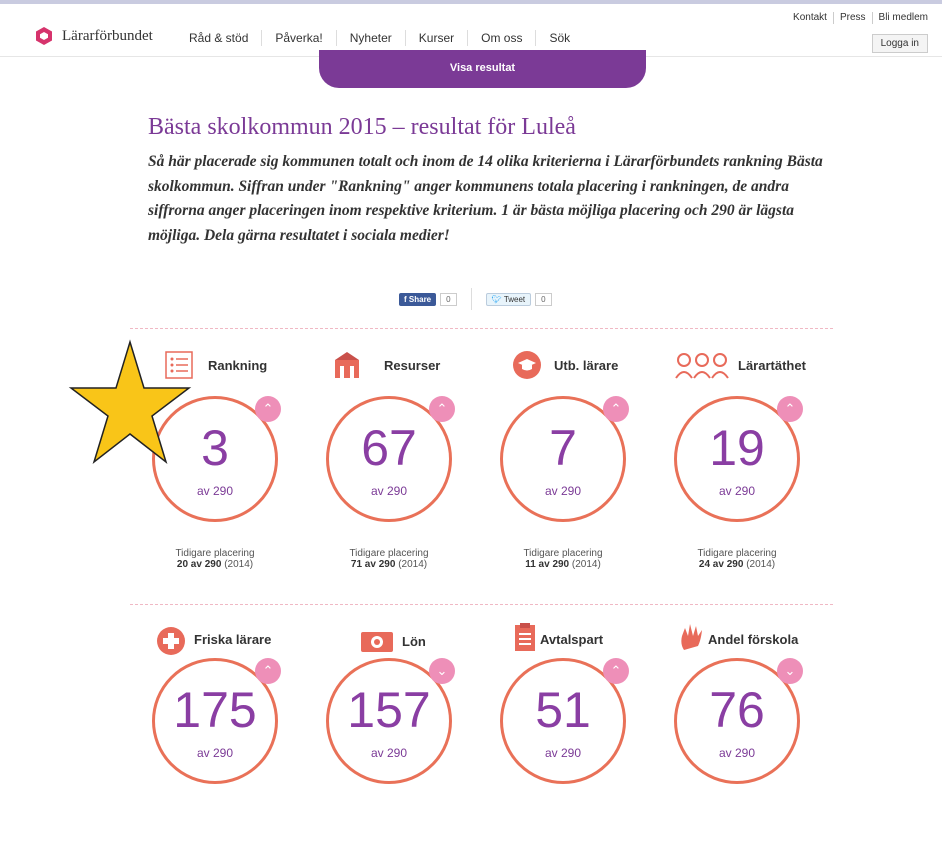 The image size is (942, 866). I want to click on logo-text: Lärarförbundet, so click(107, 35).